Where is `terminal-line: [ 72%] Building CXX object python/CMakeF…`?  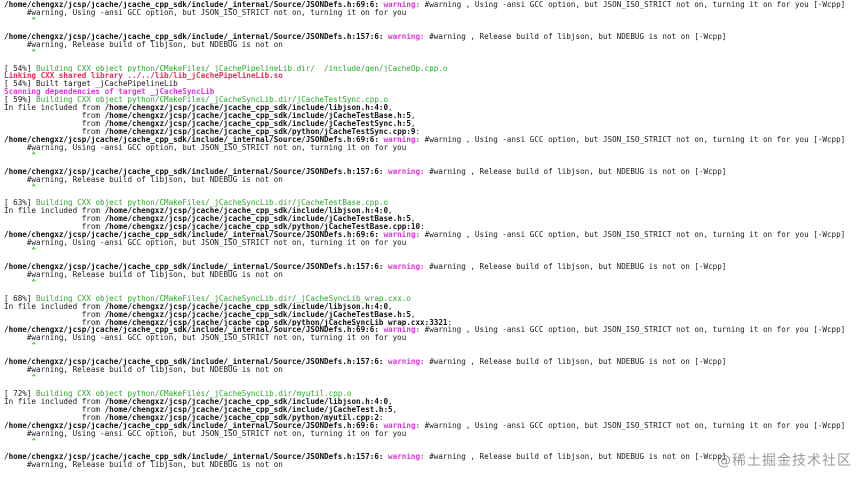 terminal-line: [ 72%] Building CXX object python/CMakeF… is located at coordinates (433, 394).